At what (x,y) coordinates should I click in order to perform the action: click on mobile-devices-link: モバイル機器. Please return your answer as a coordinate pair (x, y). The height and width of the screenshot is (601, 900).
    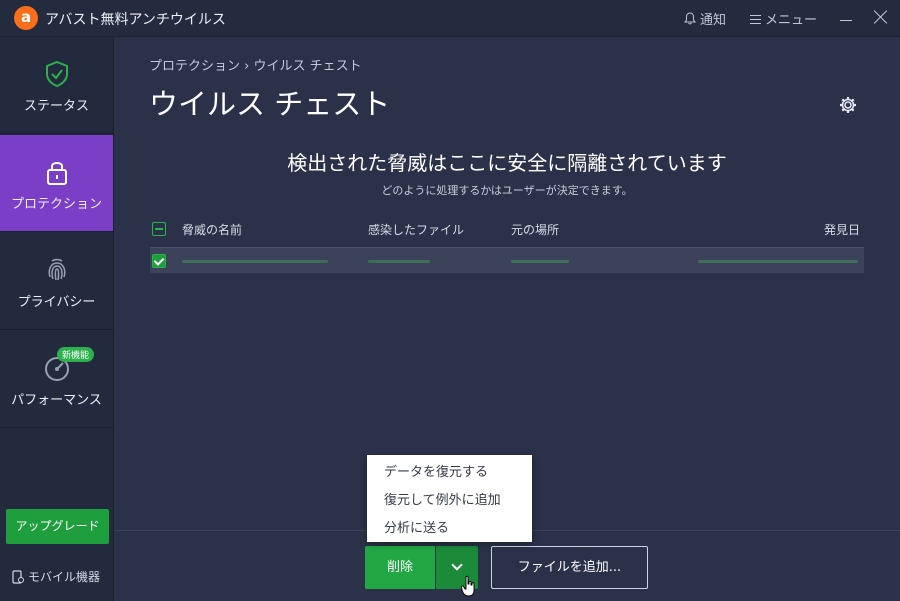
    Looking at the image, I should click on (56, 576).